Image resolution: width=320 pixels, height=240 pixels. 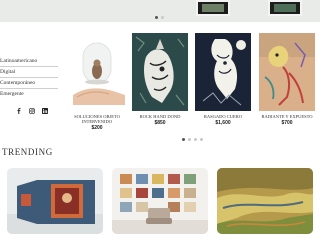 I want to click on product-card: Soluciones Objeto Intervenido $200, so click(x=97, y=82).